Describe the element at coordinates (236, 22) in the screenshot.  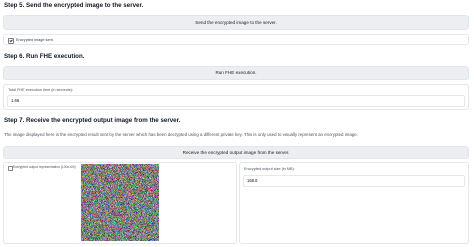
I see `send-encrypted-image-button: Send the encrypted image to the server.` at that location.